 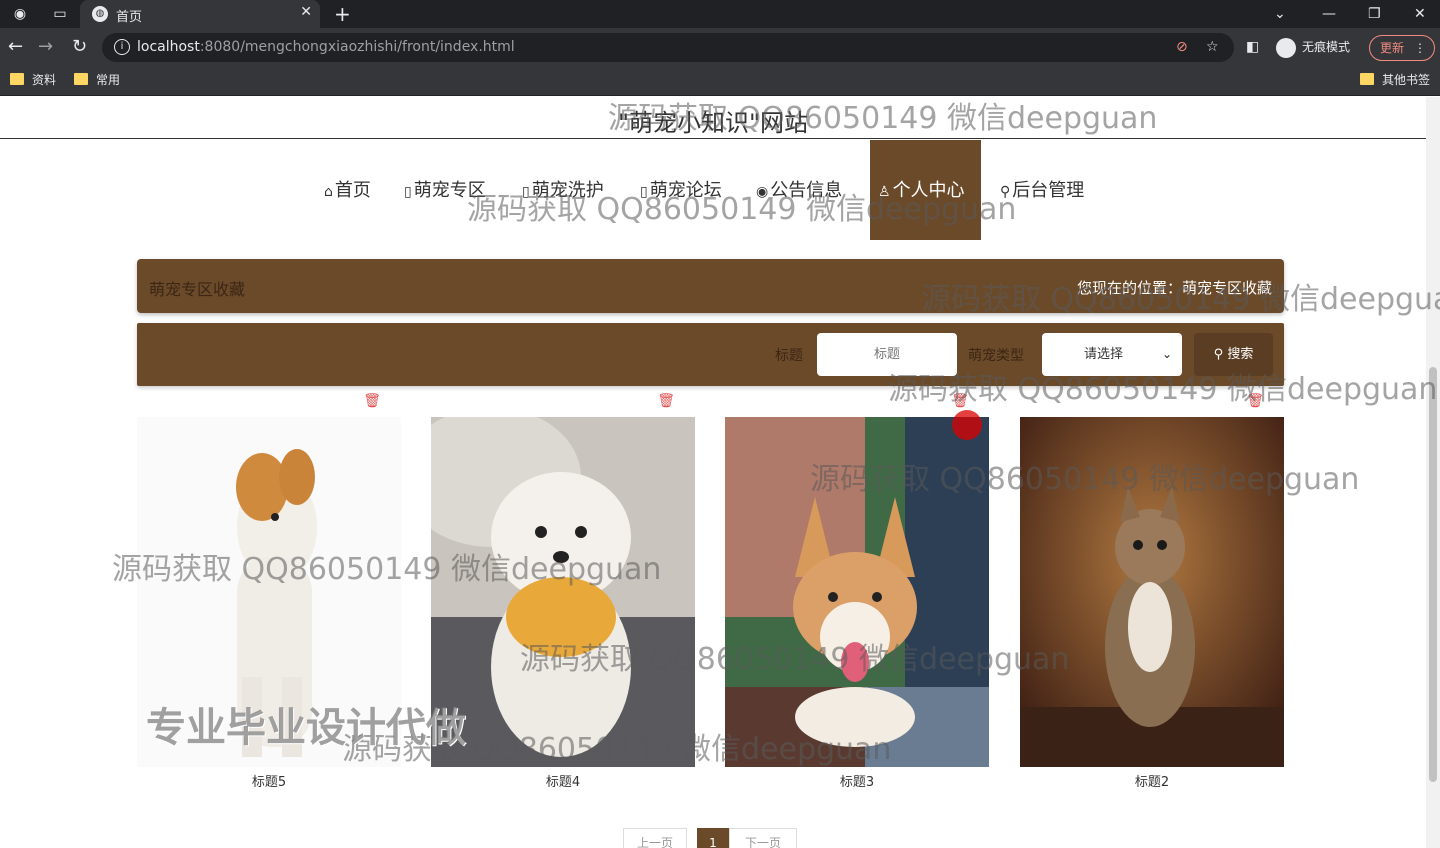 I want to click on tab-search-icon: ▭, so click(x=60, y=14).